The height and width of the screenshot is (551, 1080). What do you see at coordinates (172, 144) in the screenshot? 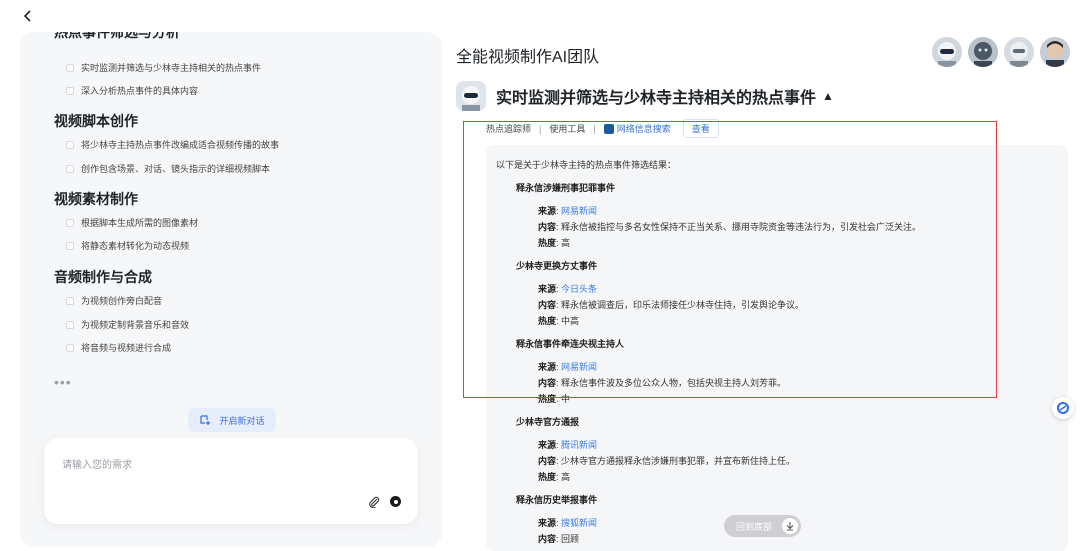
I see `task-item: 将少林寺主持热点事件改编成适合视频传播的故事` at bounding box center [172, 144].